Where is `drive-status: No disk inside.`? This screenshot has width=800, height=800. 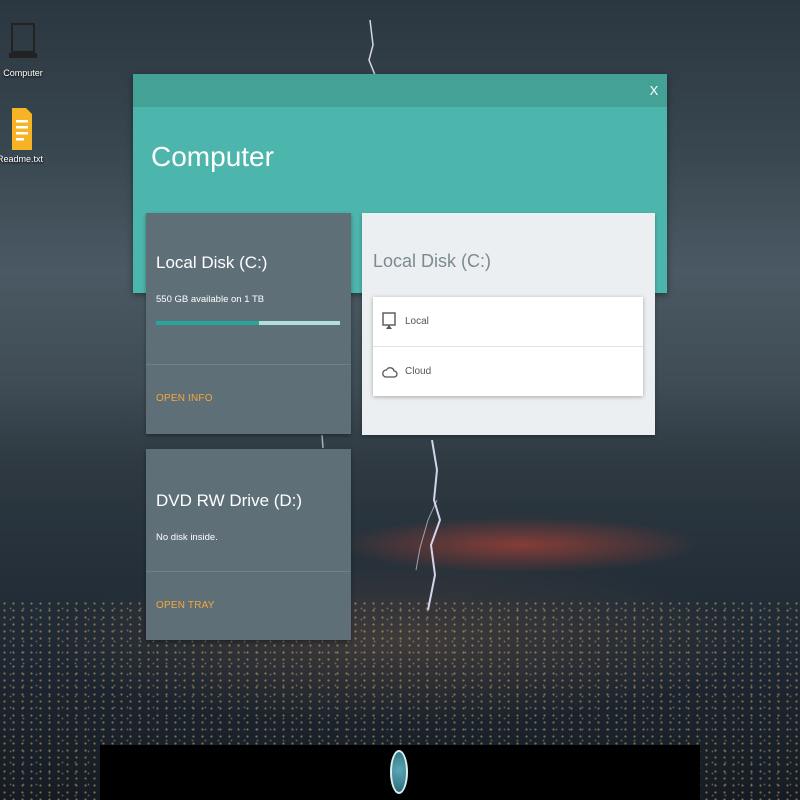
drive-status: No disk inside. is located at coordinates (187, 537).